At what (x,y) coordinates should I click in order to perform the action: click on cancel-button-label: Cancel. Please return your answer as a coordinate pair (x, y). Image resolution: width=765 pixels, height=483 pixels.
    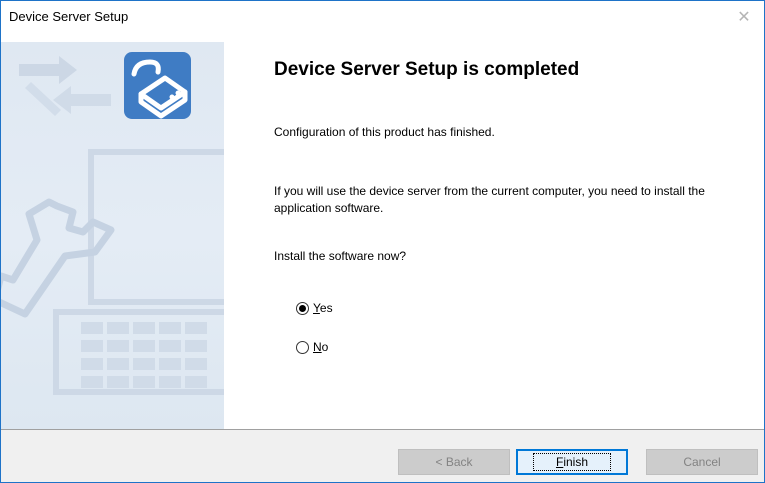
    Looking at the image, I should click on (702, 462).